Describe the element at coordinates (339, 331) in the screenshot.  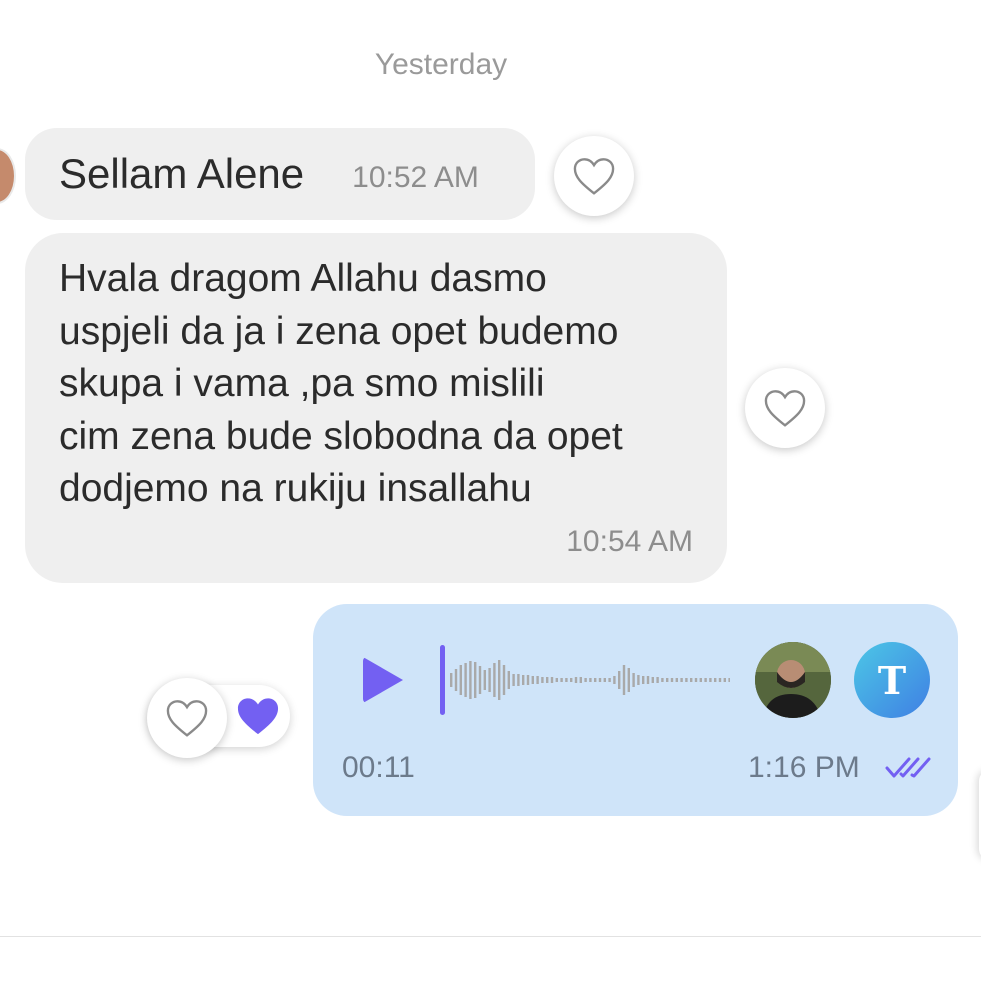
I see `message-line: uspjeli da ja i zena opet budemo` at that location.